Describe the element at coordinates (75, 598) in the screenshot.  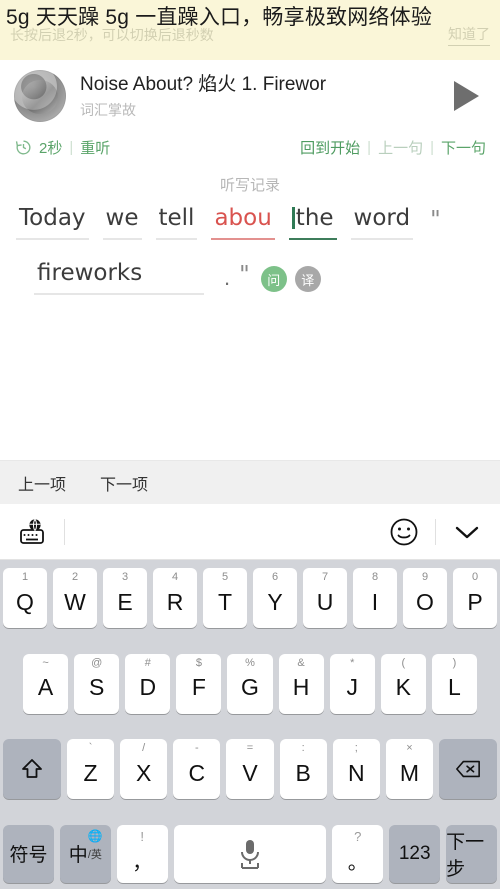
I see `key-w: 2W` at that location.